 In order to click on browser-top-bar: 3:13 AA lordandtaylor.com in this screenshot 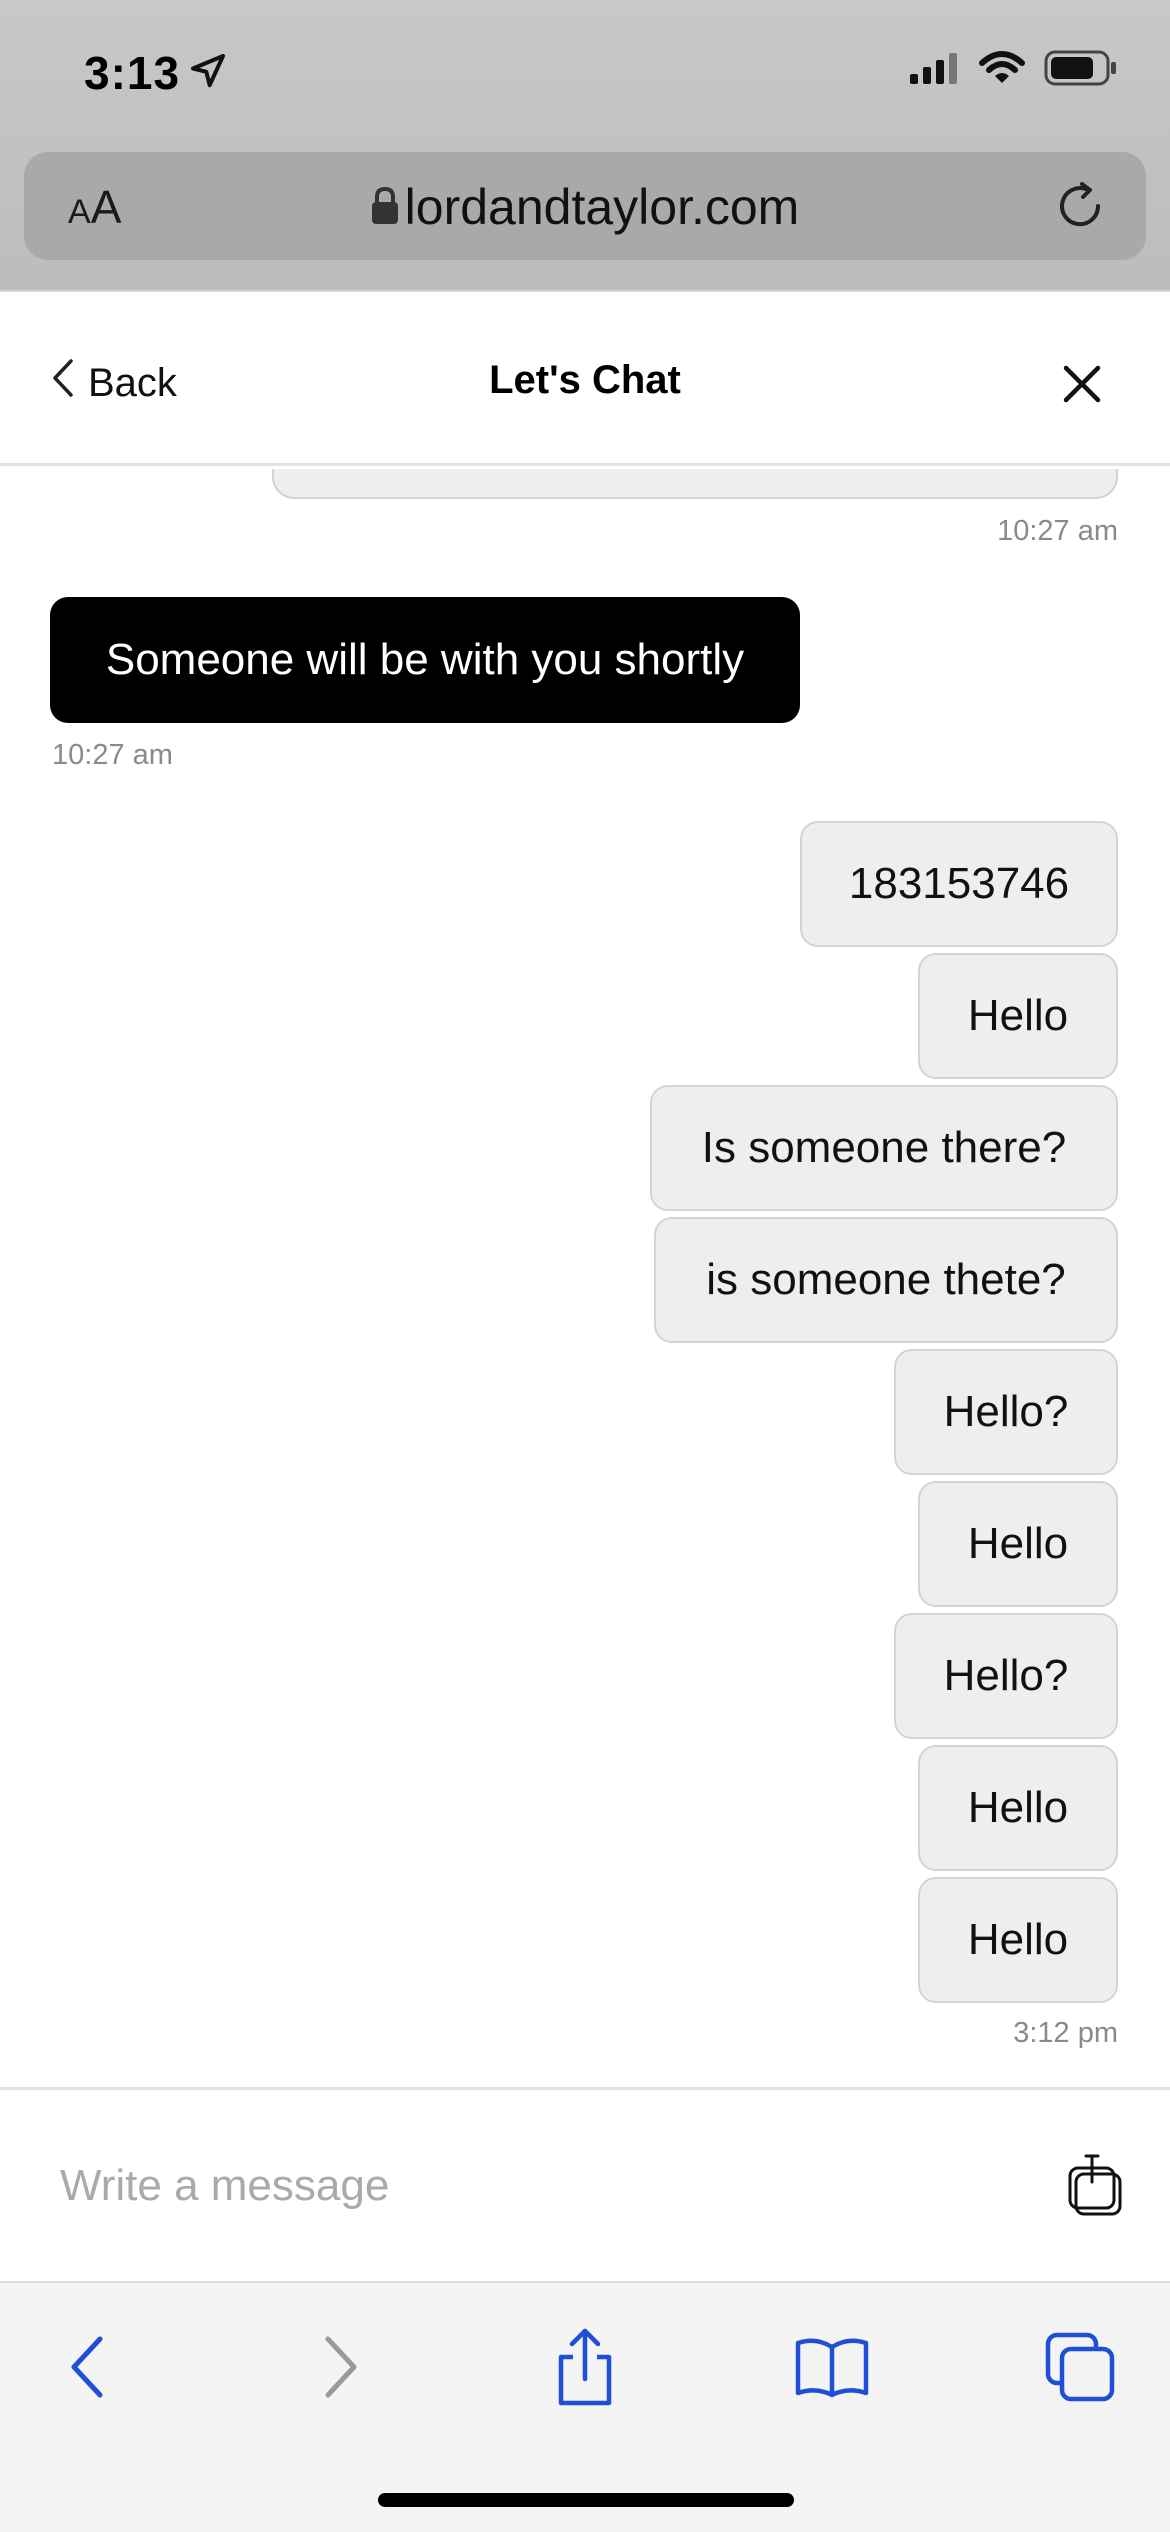, I will do `click(585, 146)`.